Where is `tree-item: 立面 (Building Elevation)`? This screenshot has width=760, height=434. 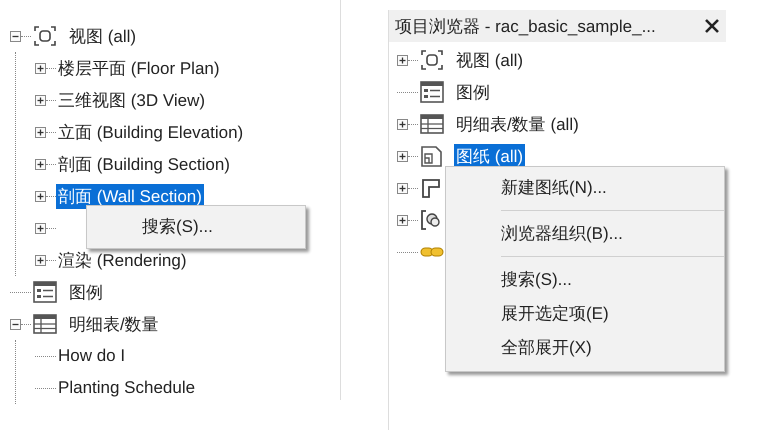 tree-item: 立面 (Building Elevation) is located at coordinates (151, 132).